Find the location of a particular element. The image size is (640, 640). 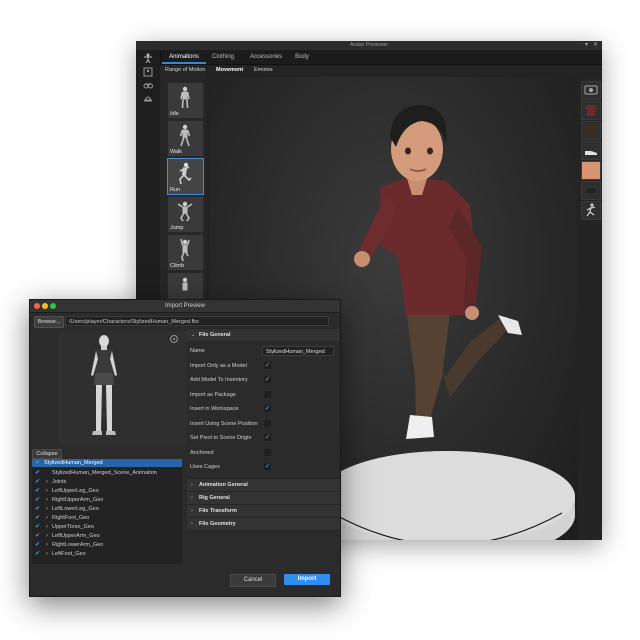

animation-label: Jump is located at coordinates (177, 228).